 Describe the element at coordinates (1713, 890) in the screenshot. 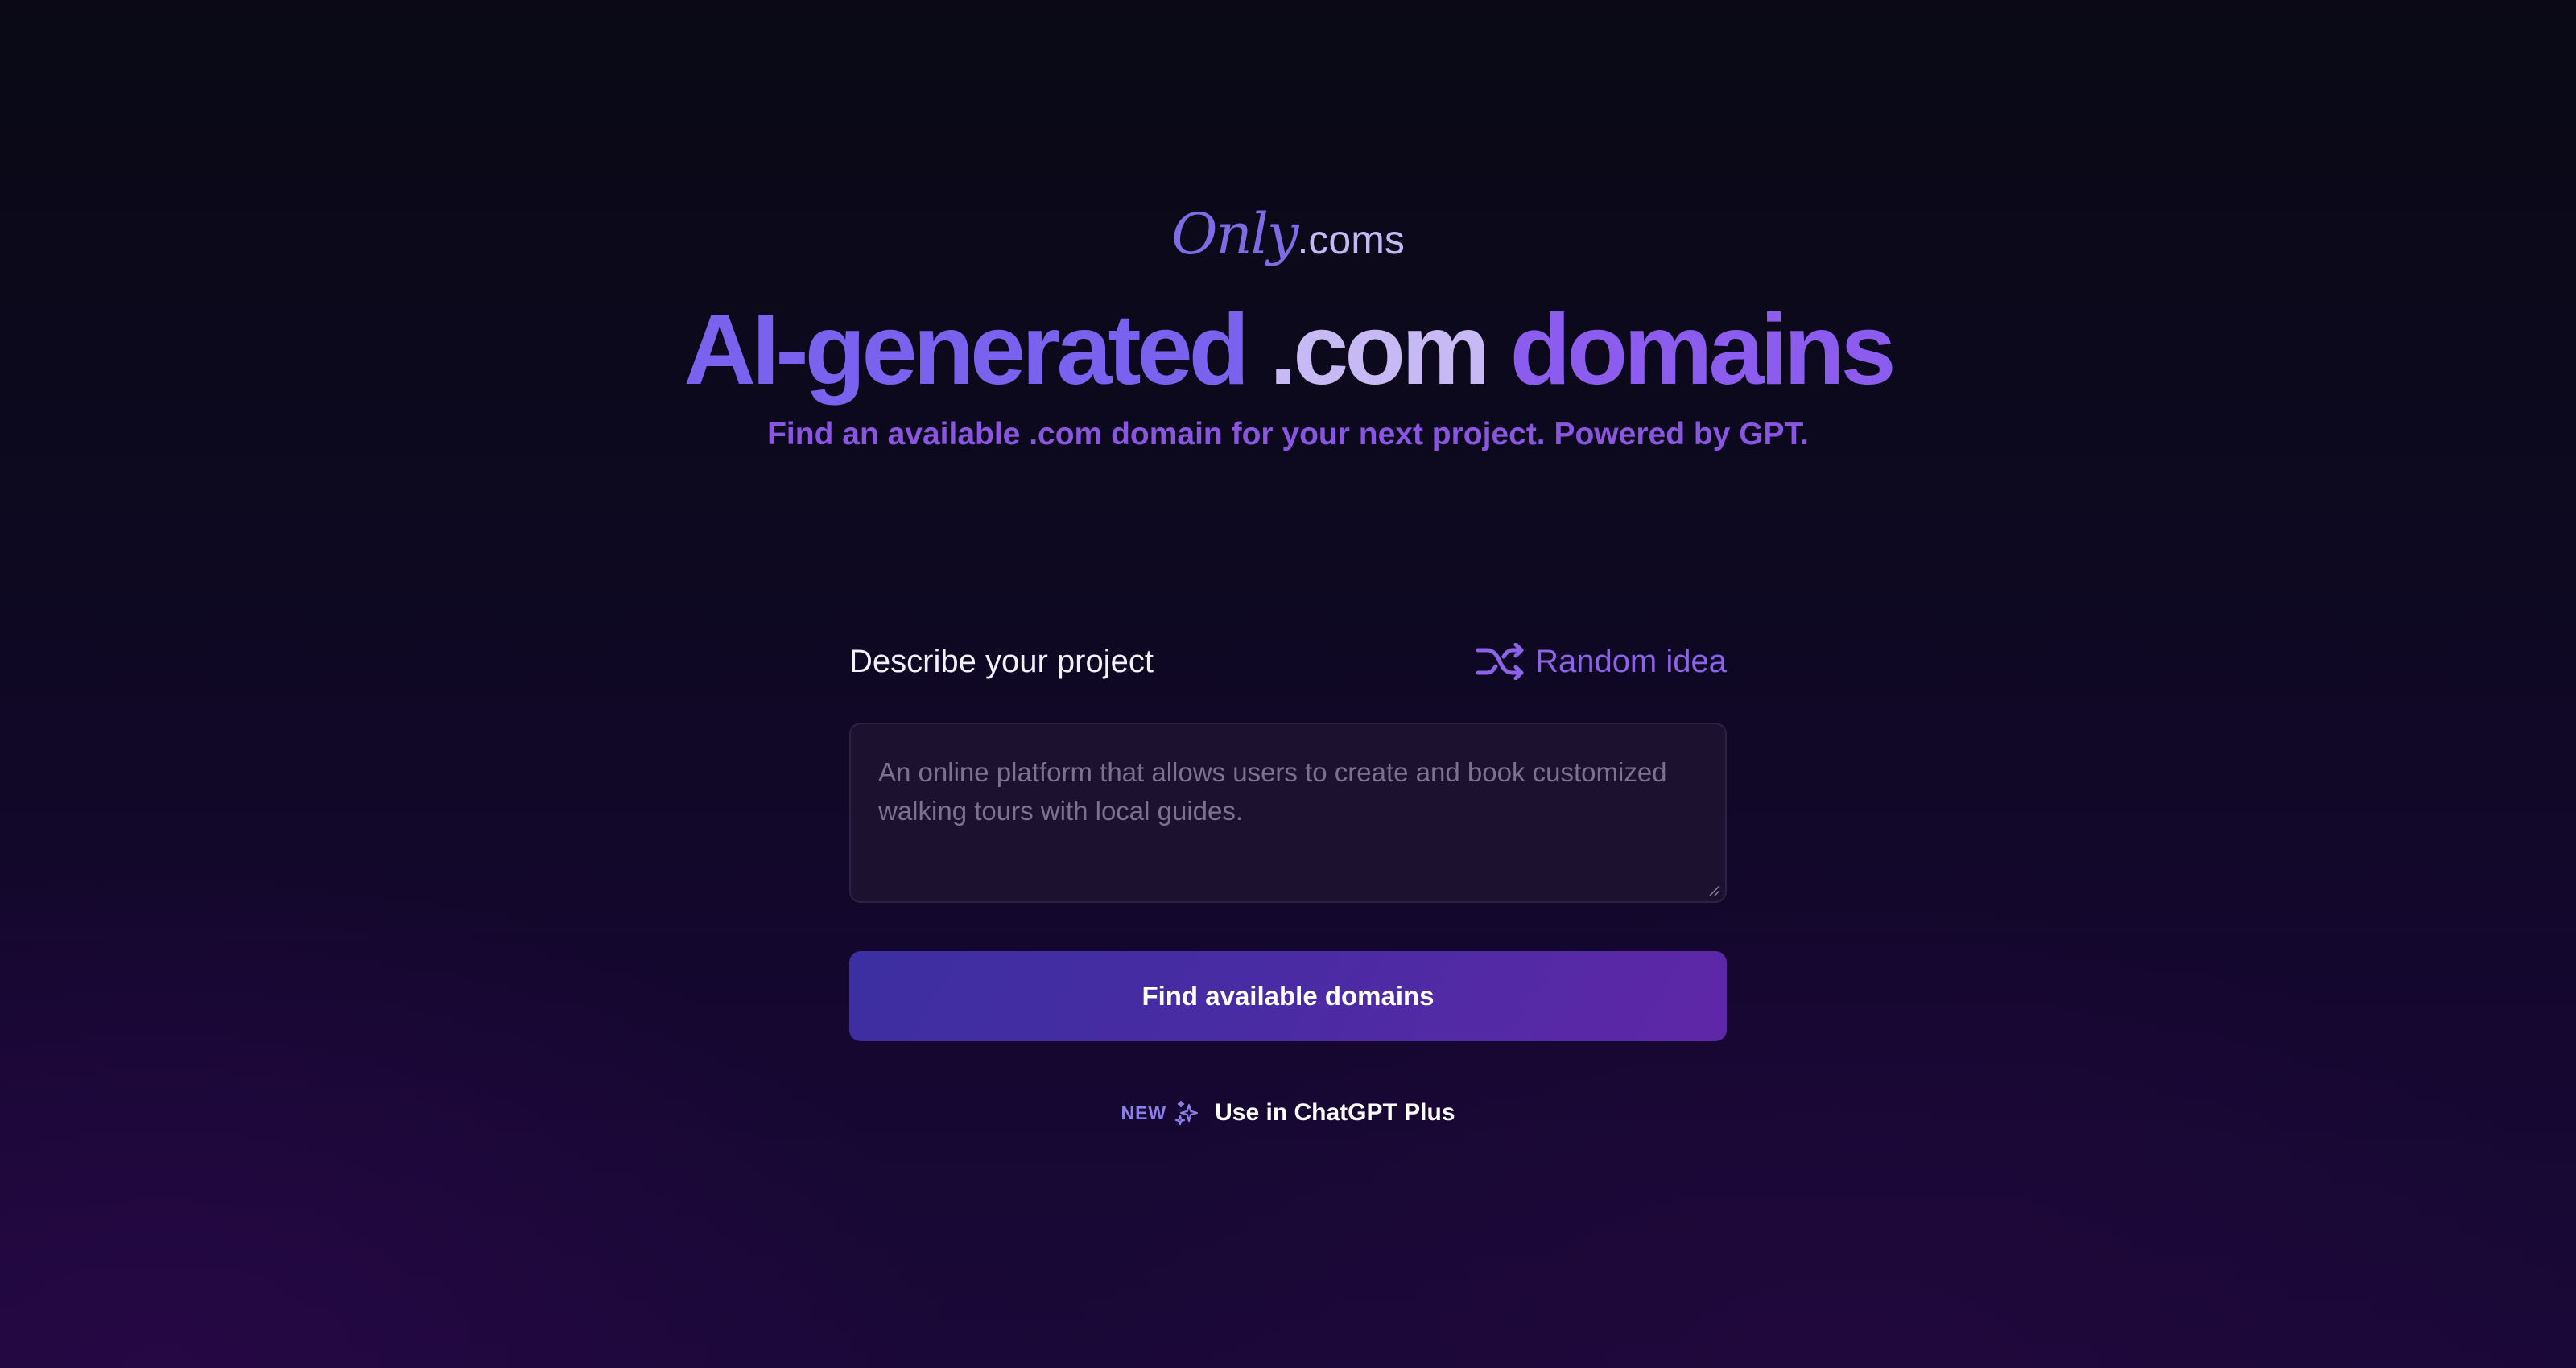

I see `resize-handle-icon` at that location.